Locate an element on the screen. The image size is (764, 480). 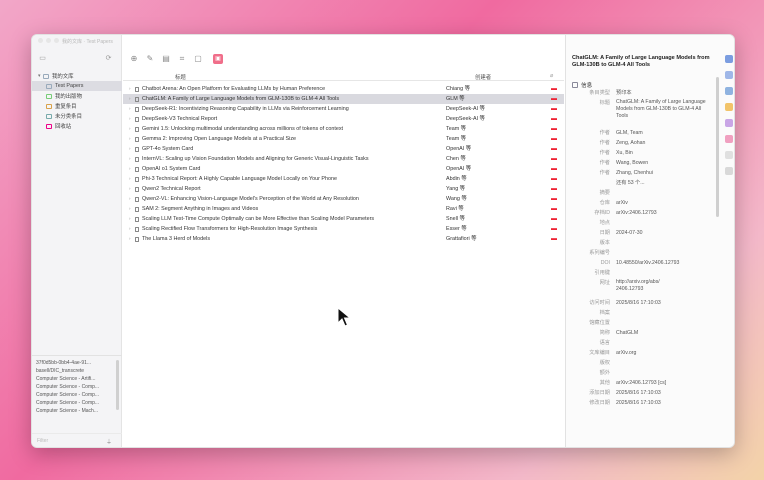
abstract-nav-icon is located at coordinates (729, 75).